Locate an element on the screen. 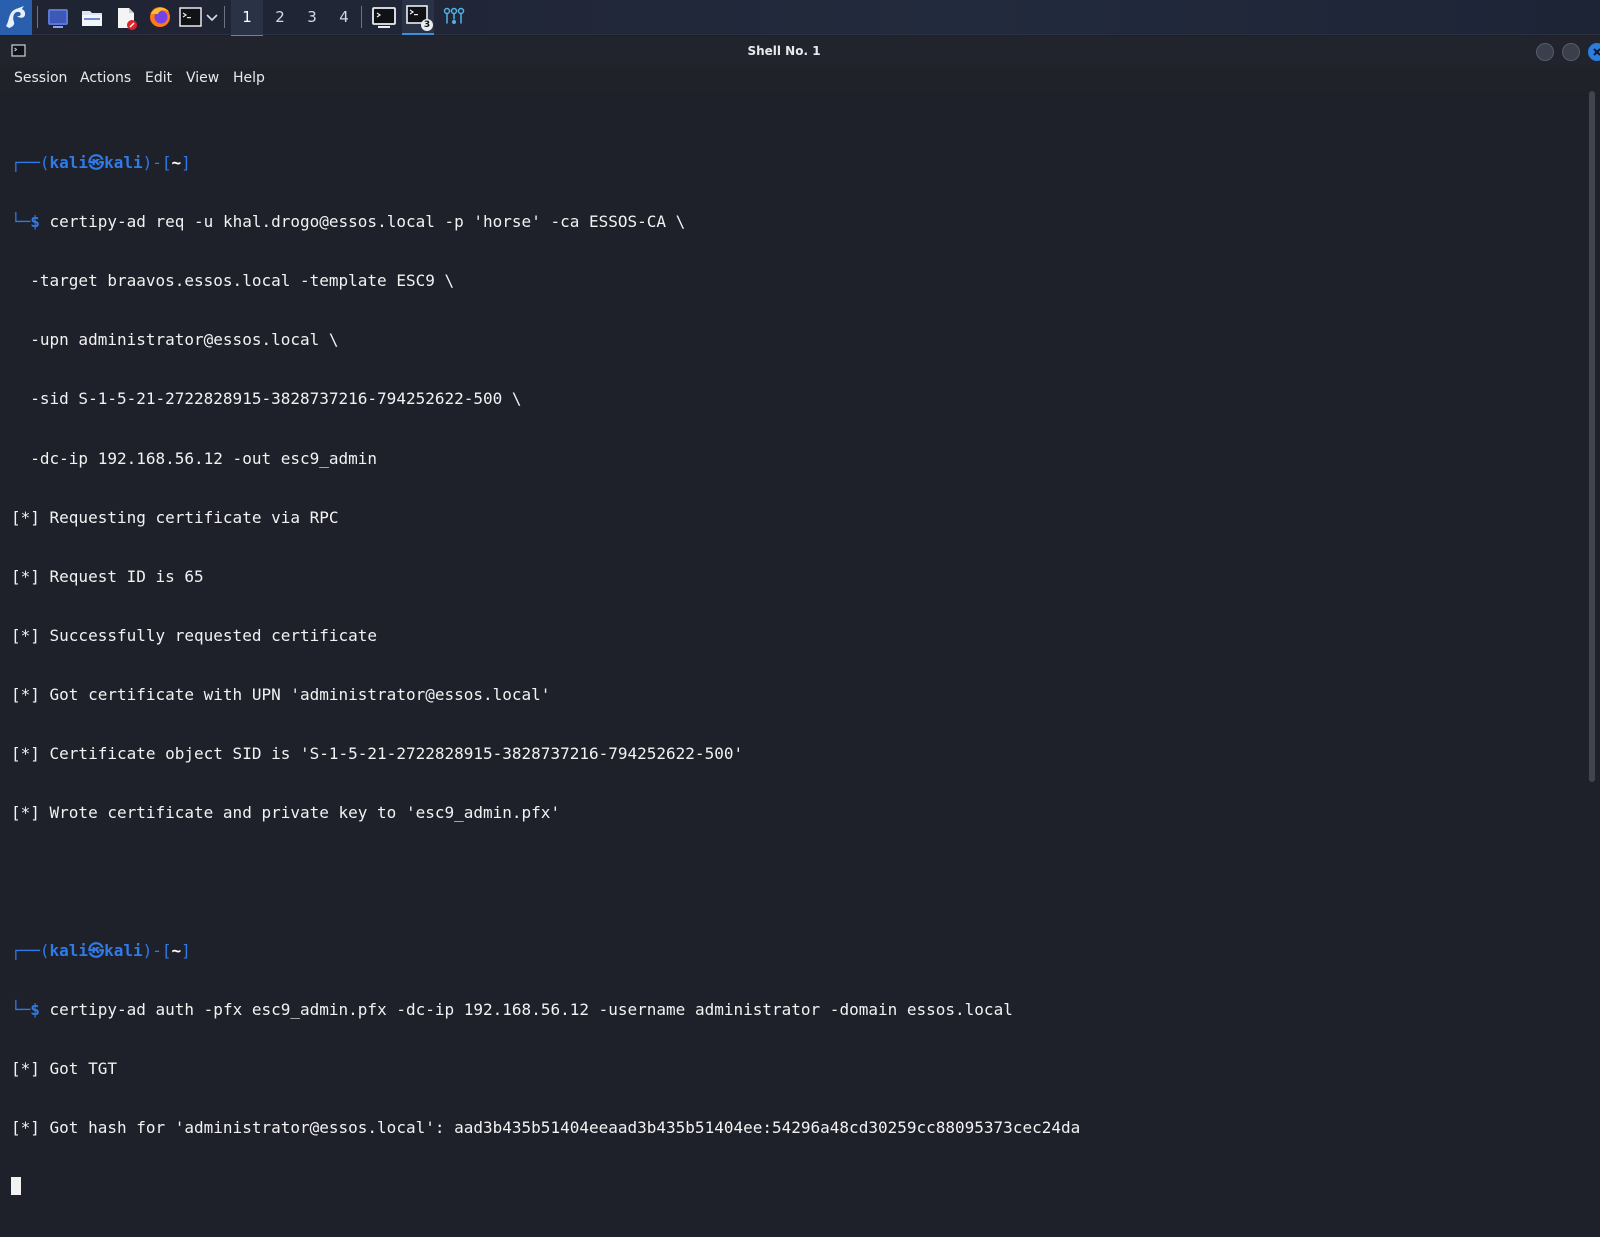 This screenshot has height=1237, width=1600. workspace-3: 3 is located at coordinates (312, 17).